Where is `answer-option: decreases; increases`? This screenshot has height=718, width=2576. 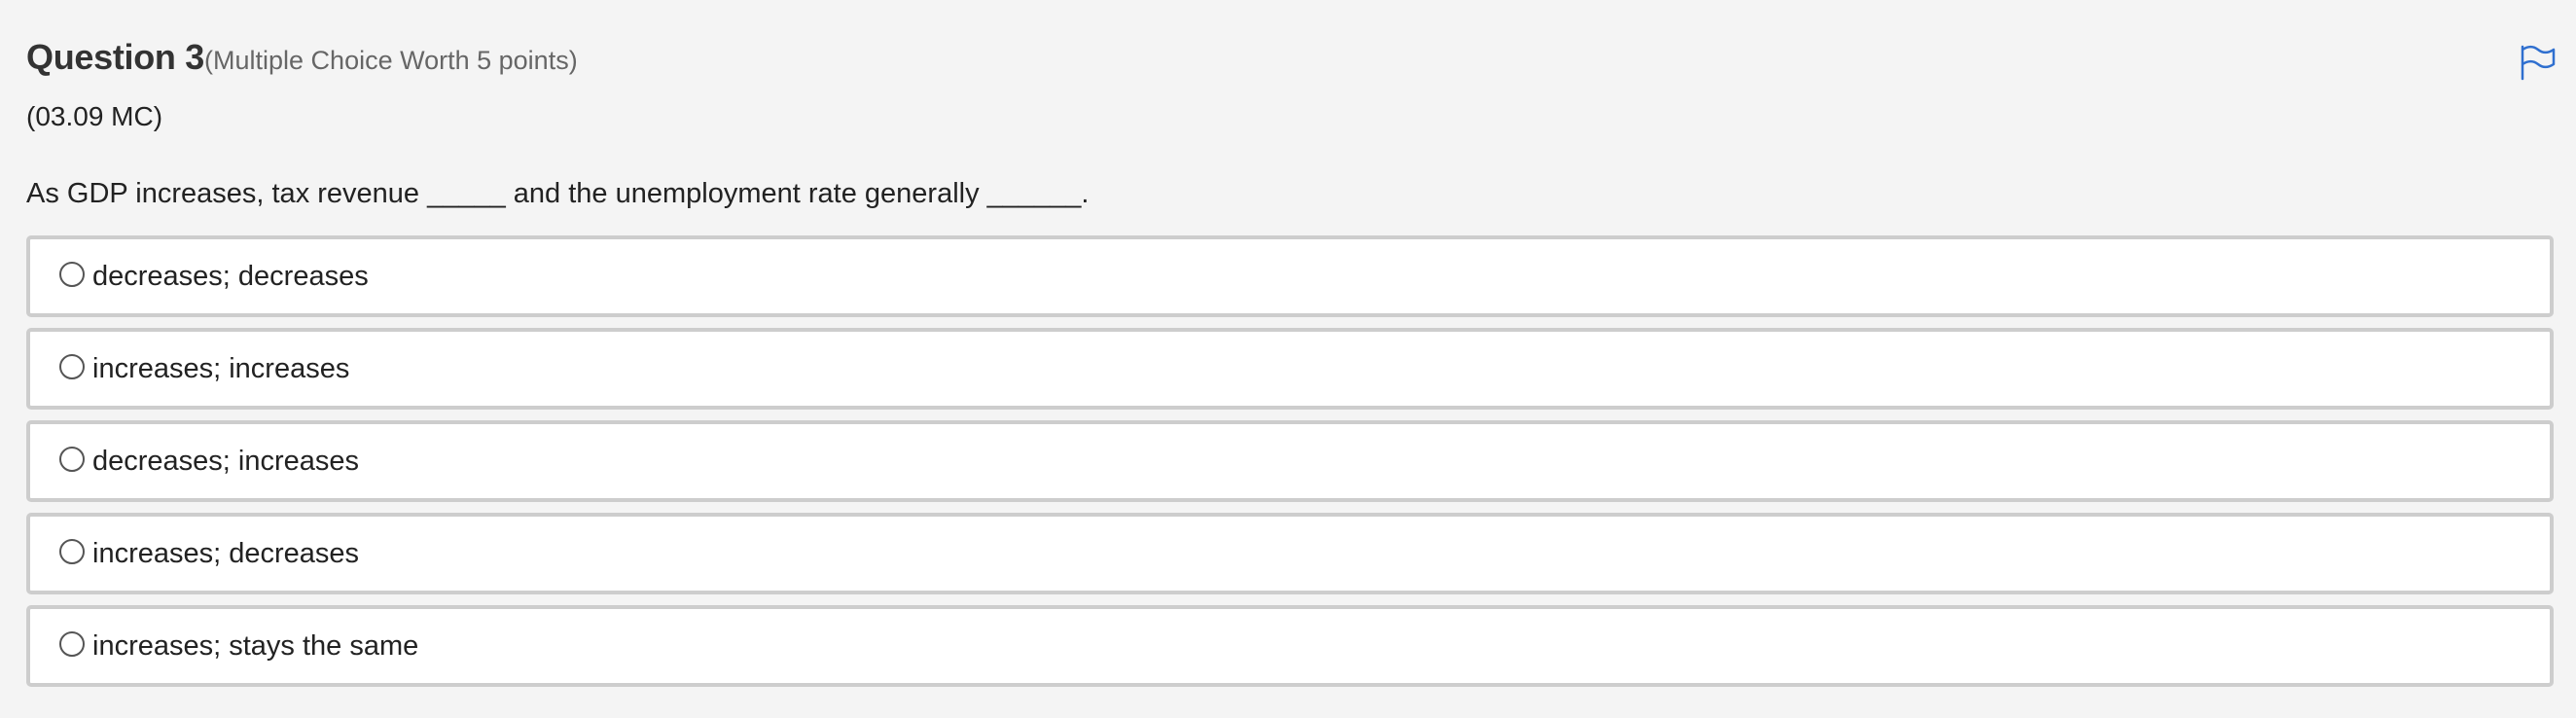
answer-option: decreases; increases is located at coordinates (1290, 461).